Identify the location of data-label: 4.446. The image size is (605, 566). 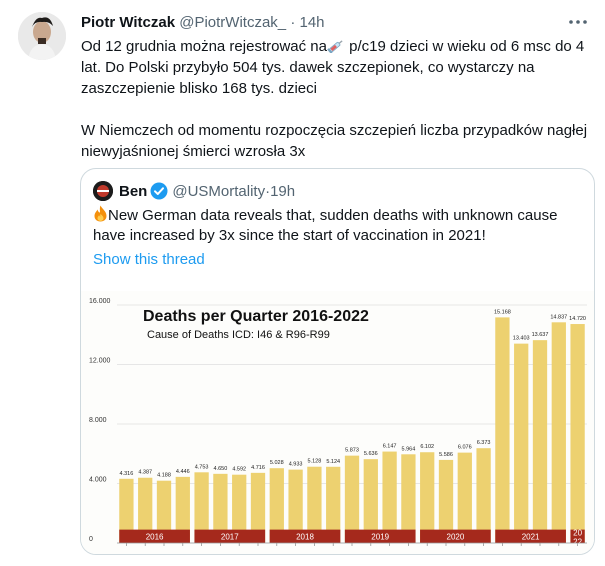
(183, 472).